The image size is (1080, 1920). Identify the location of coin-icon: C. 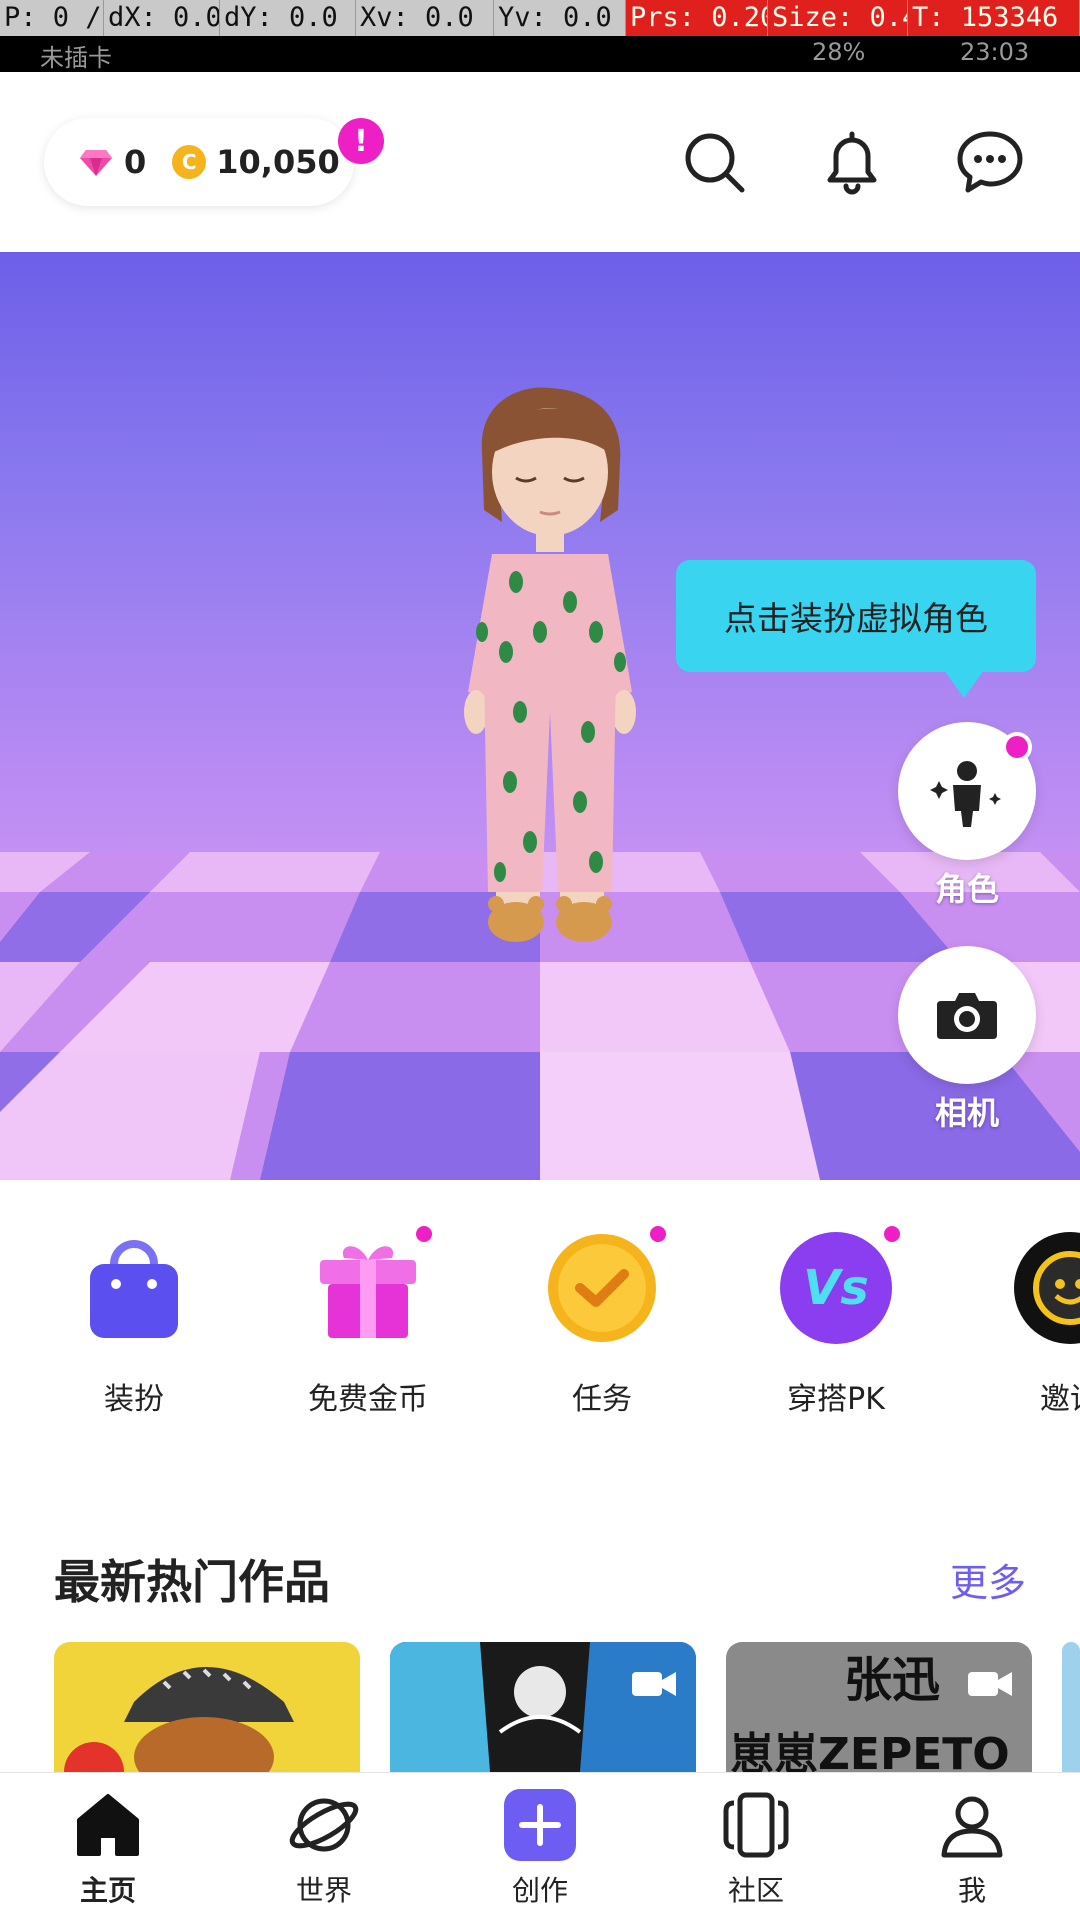
(189, 162).